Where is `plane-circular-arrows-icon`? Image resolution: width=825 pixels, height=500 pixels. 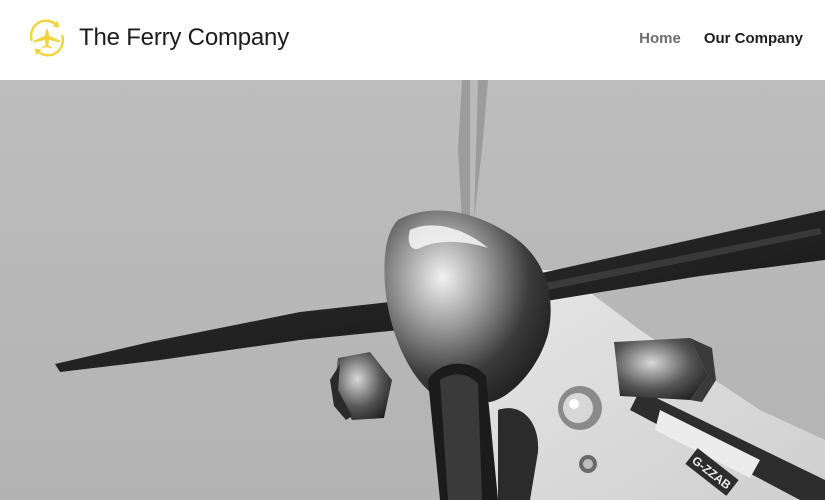
plane-circular-arrows-icon is located at coordinates (47, 38).